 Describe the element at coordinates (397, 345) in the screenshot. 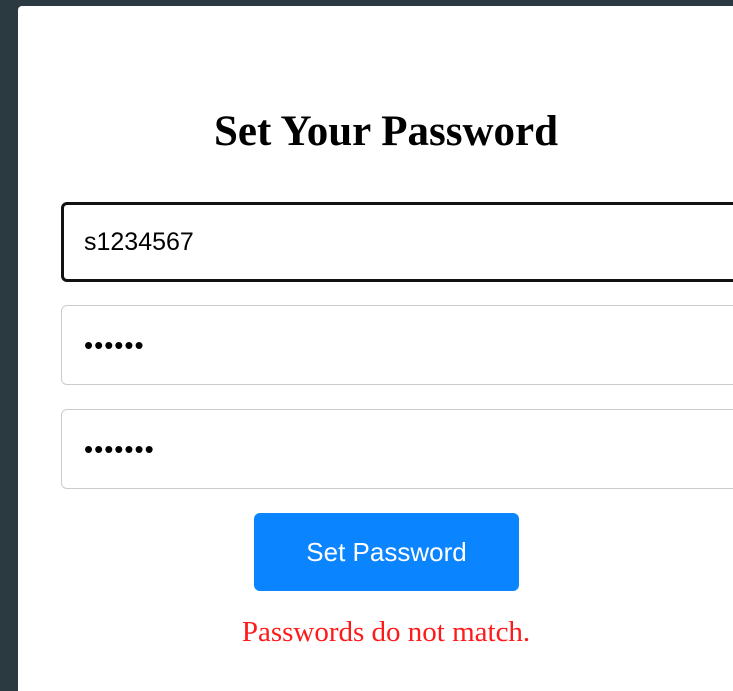

I see `password-input` at that location.